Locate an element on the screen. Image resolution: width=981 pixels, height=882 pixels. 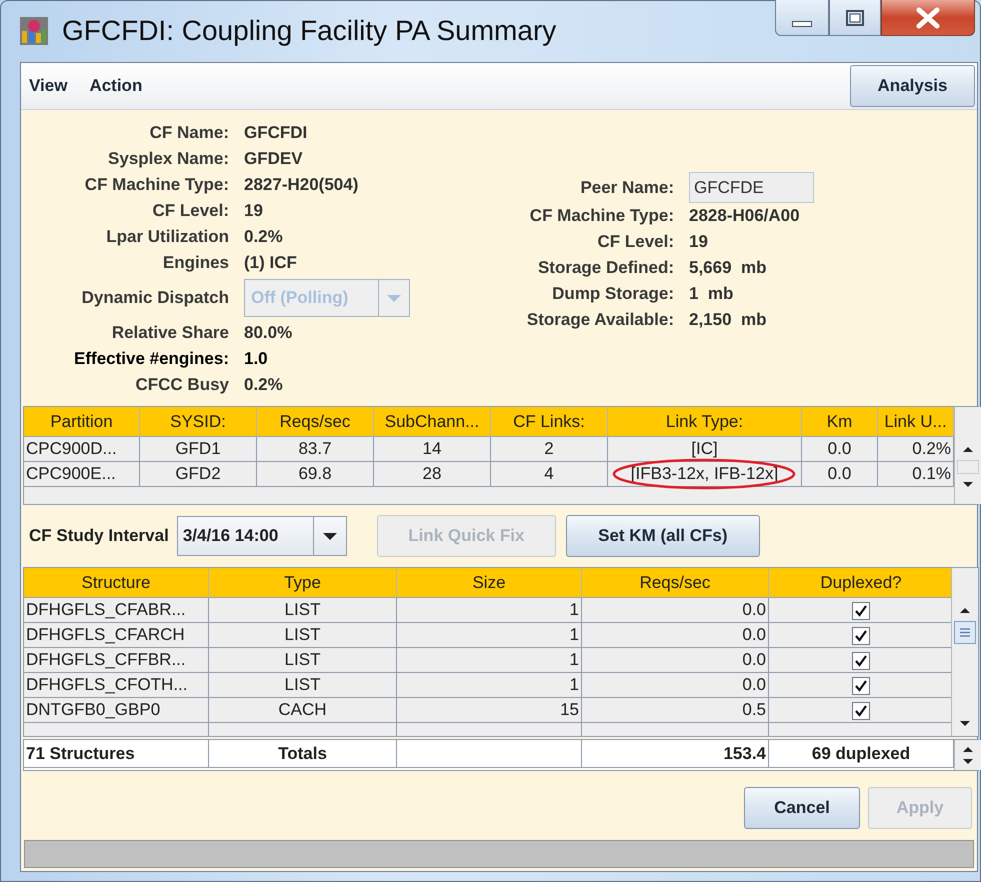
field-label: CF Study Interval is located at coordinates (99, 536).